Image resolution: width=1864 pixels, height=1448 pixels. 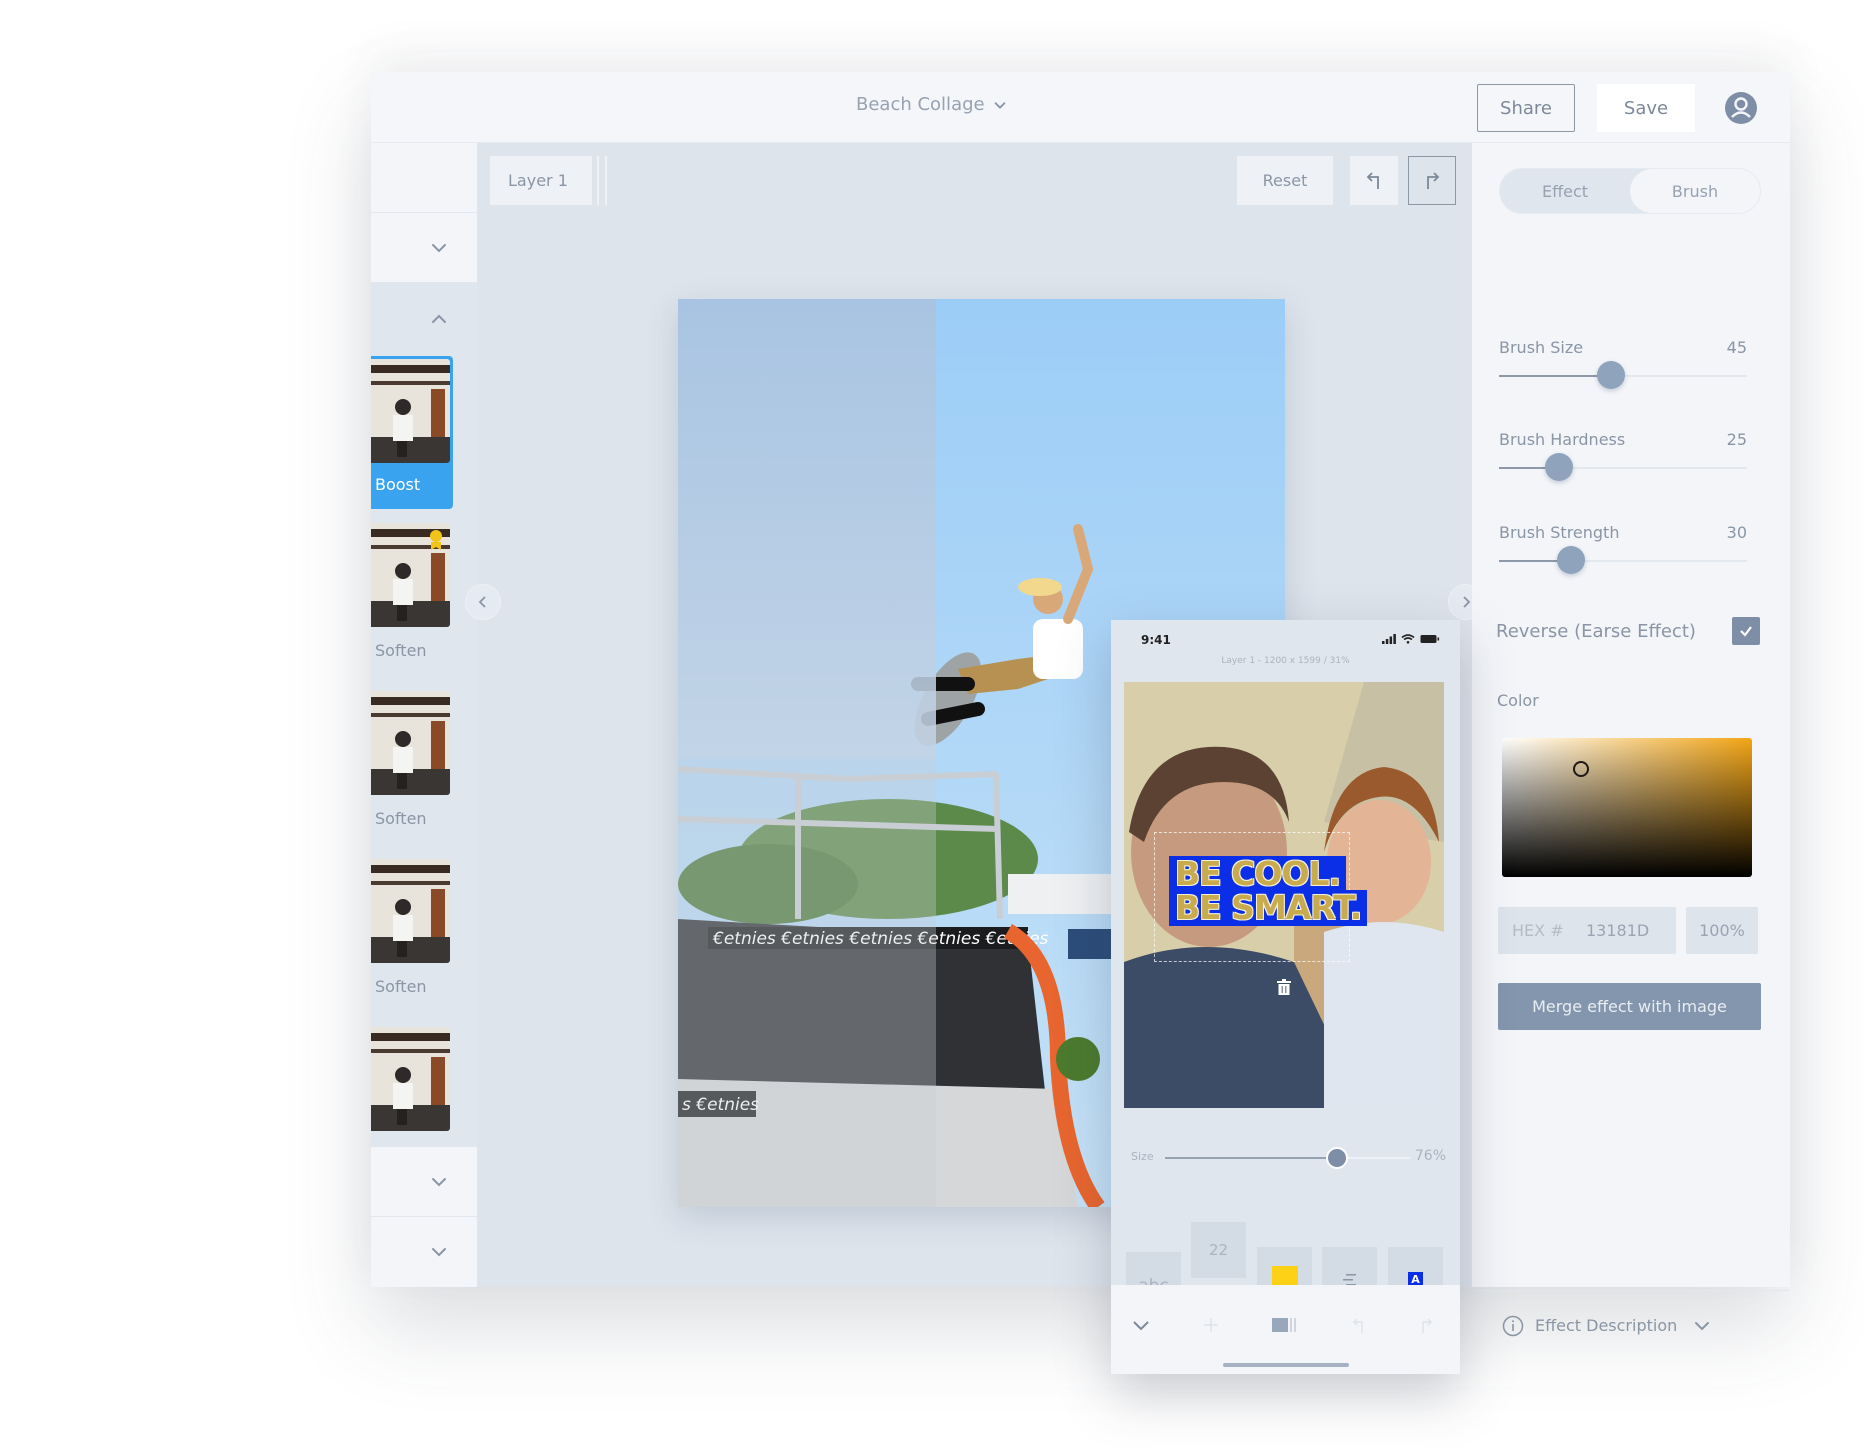 What do you see at coordinates (541, 180) in the screenshot?
I see `layer-tab: Layer 1` at bounding box center [541, 180].